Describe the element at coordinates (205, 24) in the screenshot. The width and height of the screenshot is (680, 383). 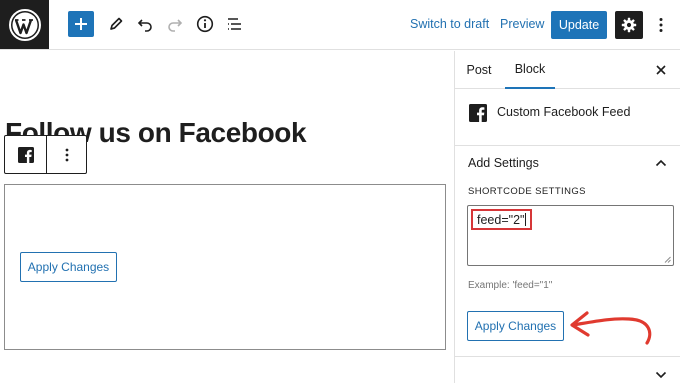
I see `info-icon` at that location.